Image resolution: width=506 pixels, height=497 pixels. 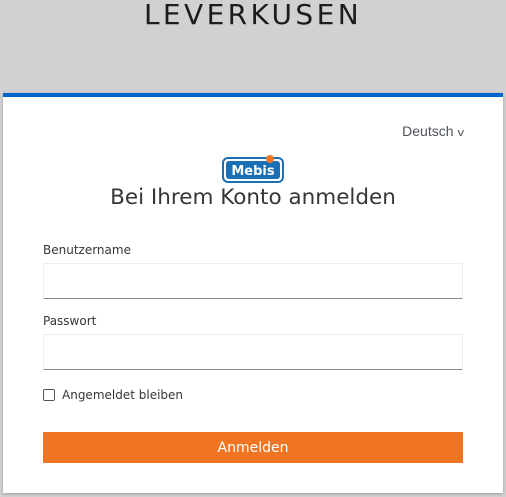 I want to click on language-label: Deutsch, so click(x=428, y=131).